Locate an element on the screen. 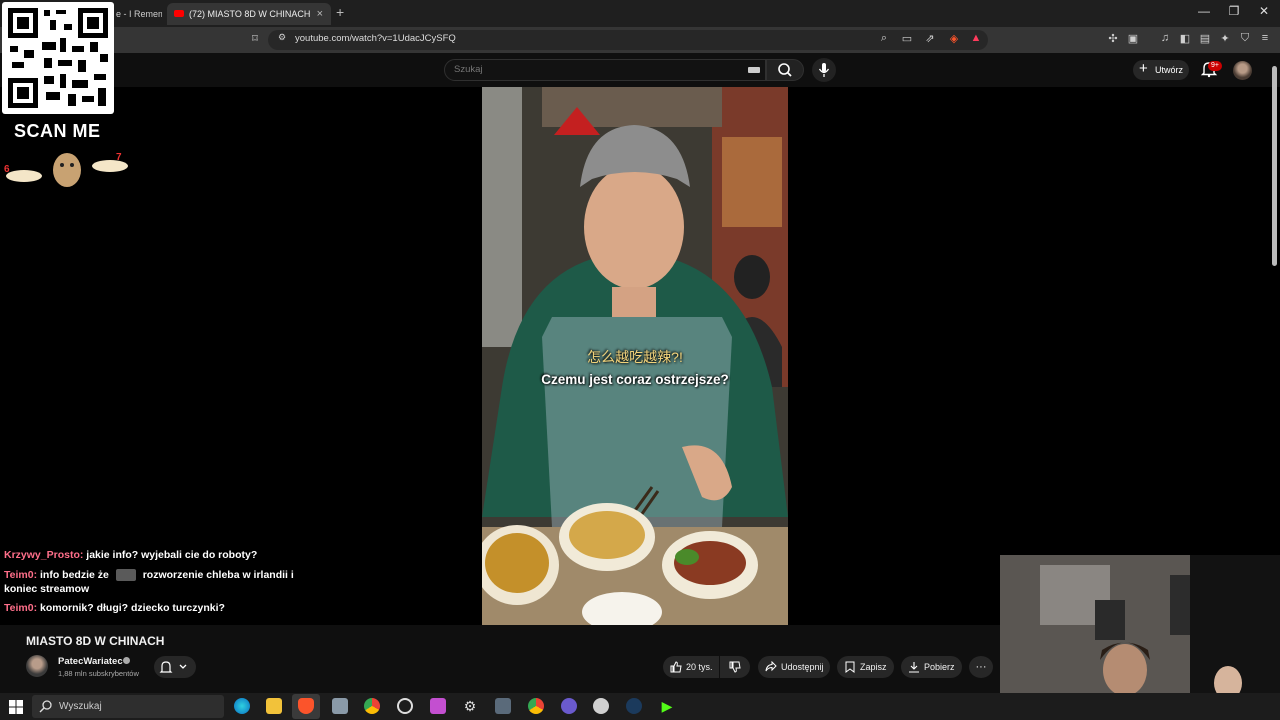  microphone-icon is located at coordinates (824, 70).